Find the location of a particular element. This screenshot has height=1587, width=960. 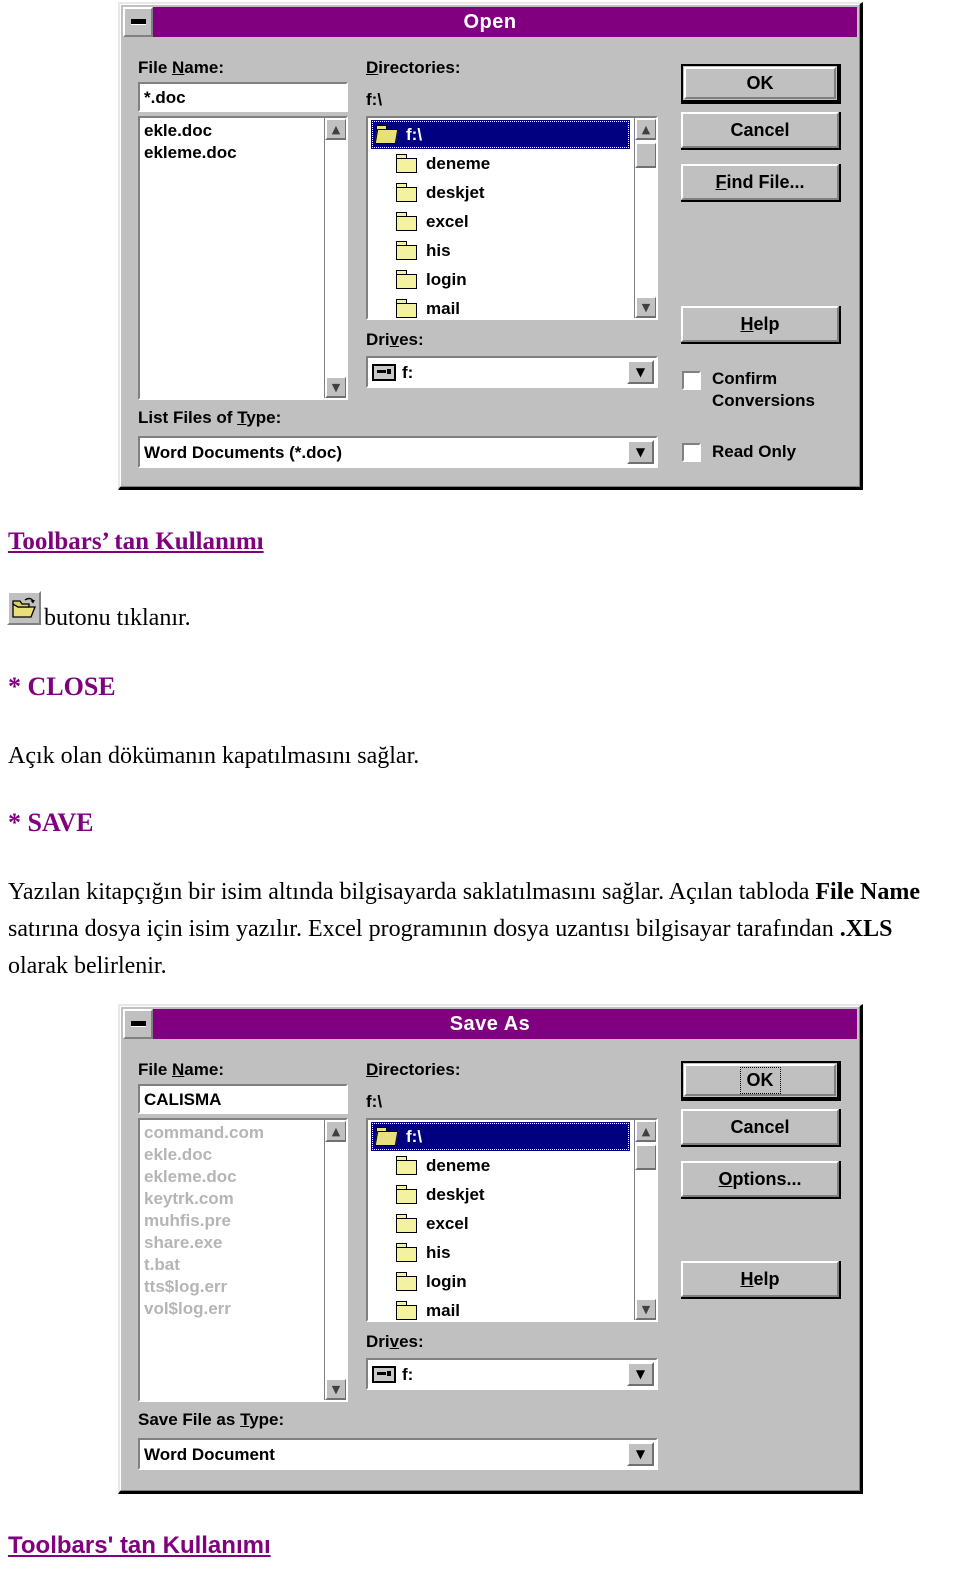

list-files-type-combo: Word Documents (*.doc) ▼ is located at coordinates (398, 452).